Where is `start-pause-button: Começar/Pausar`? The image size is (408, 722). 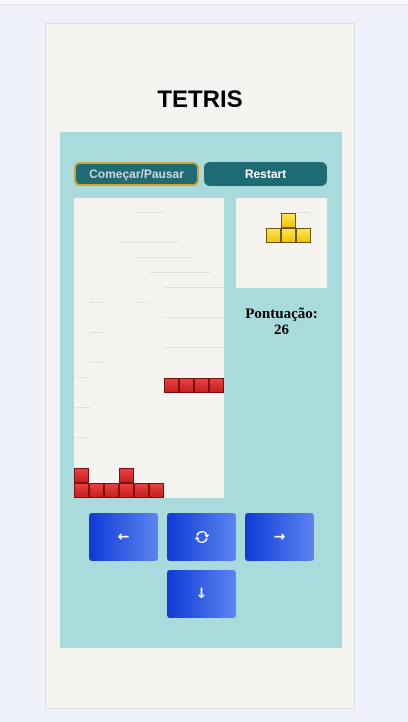 start-pause-button: Começar/Pausar is located at coordinates (136, 174).